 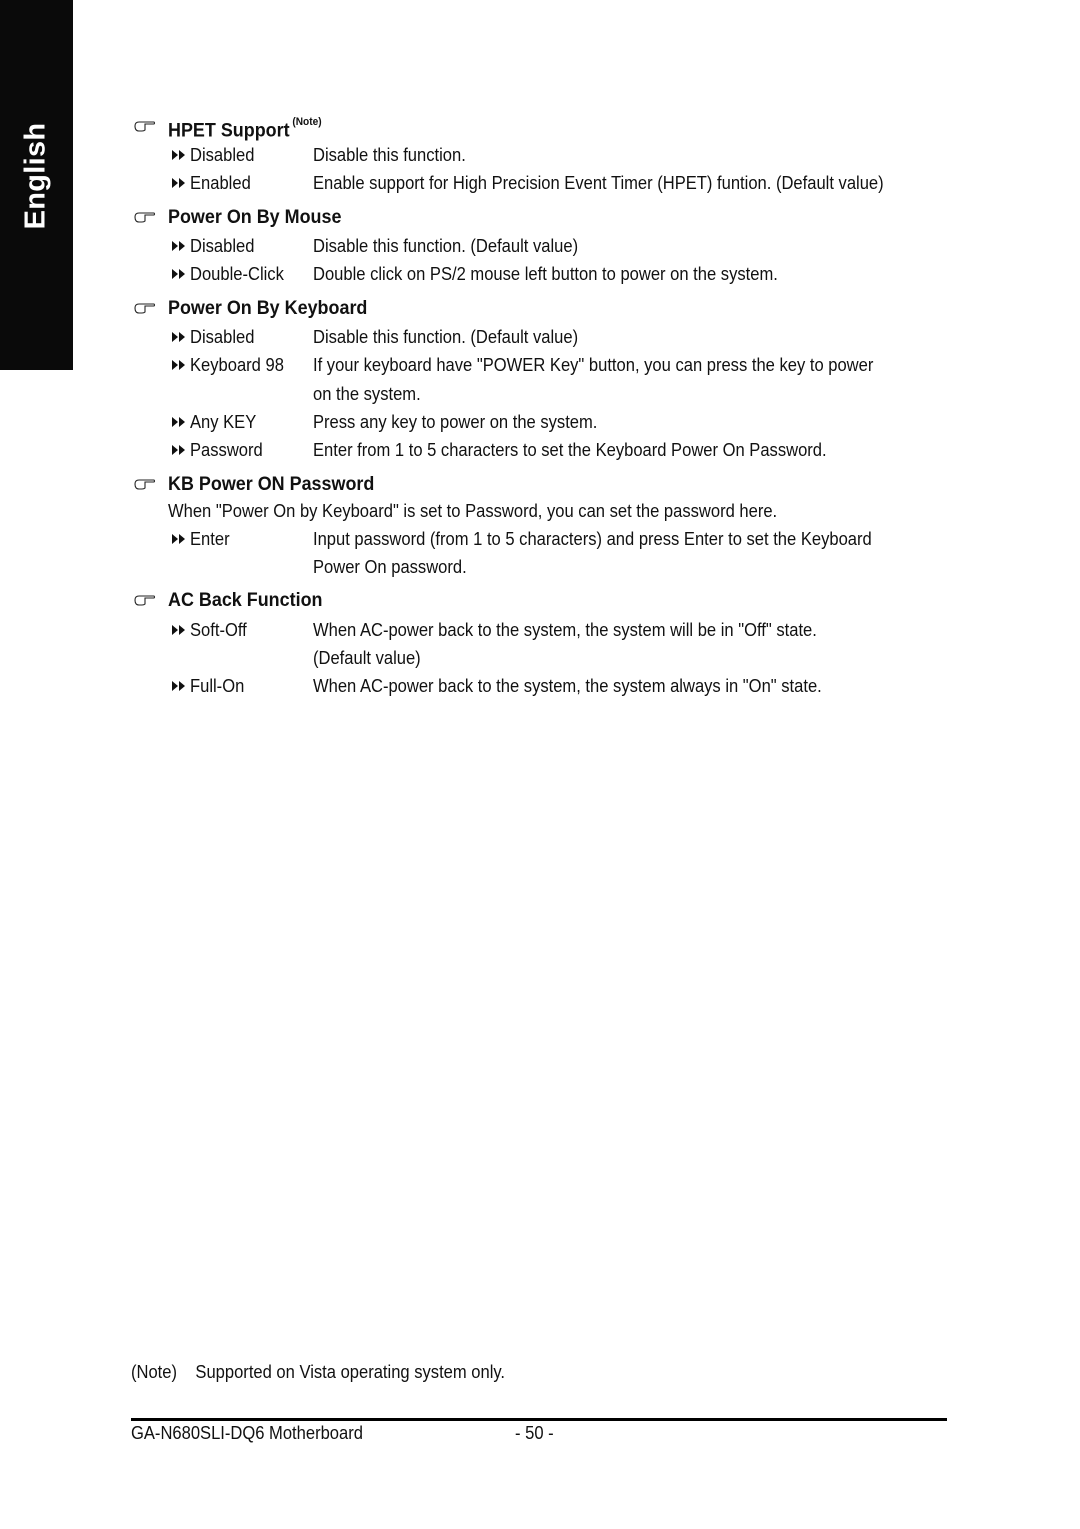 What do you see at coordinates (229, 130) in the screenshot?
I see `section-title: HPET Support` at bounding box center [229, 130].